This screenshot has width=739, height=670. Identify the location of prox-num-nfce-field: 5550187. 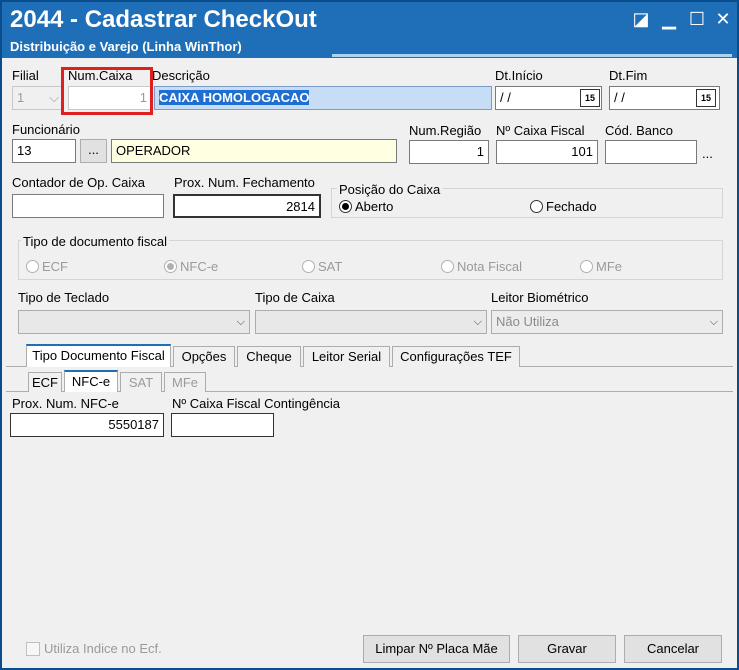
(87, 425).